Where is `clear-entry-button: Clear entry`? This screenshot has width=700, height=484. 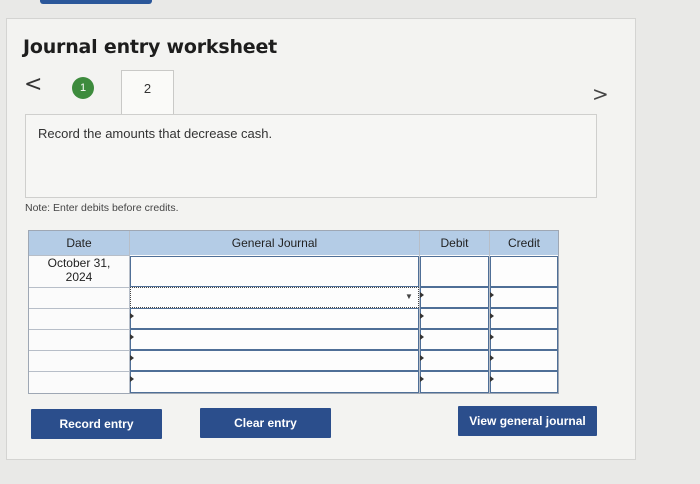
clear-entry-button: Clear entry is located at coordinates (265, 423).